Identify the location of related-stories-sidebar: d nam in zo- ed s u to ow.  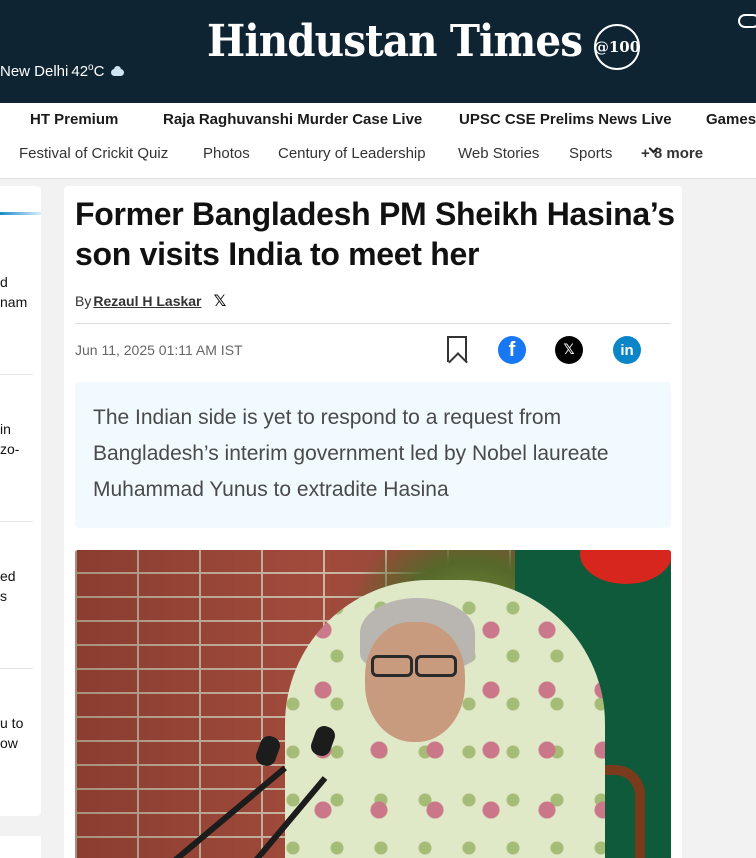
(20, 501).